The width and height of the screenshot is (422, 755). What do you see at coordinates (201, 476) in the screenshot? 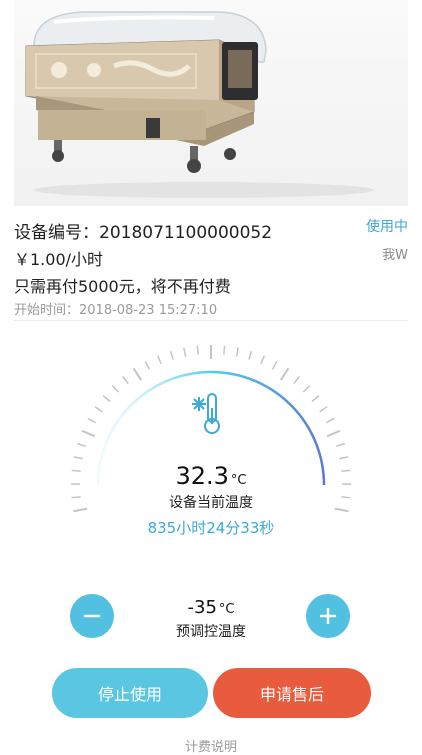
I see `current-temperature-value: 32.3` at bounding box center [201, 476].